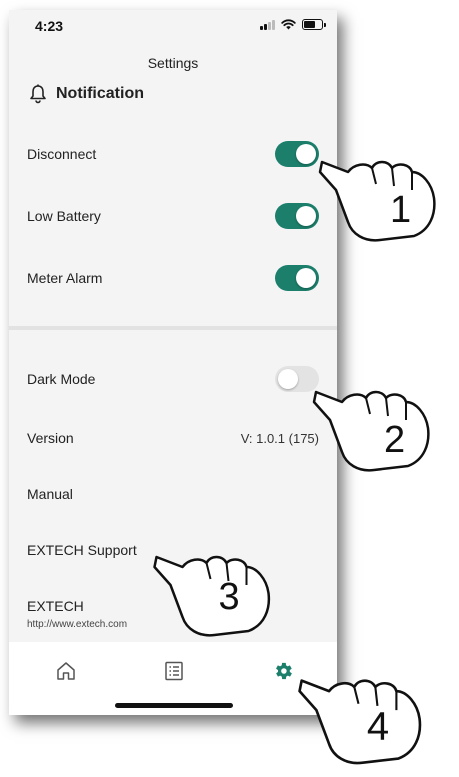  I want to click on battery-icon, so click(314, 24).